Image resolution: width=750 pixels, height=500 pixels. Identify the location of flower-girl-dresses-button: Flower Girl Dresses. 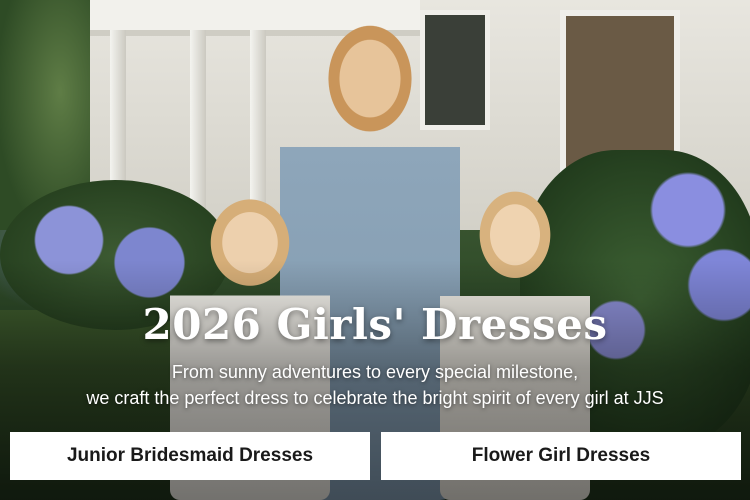
(561, 456).